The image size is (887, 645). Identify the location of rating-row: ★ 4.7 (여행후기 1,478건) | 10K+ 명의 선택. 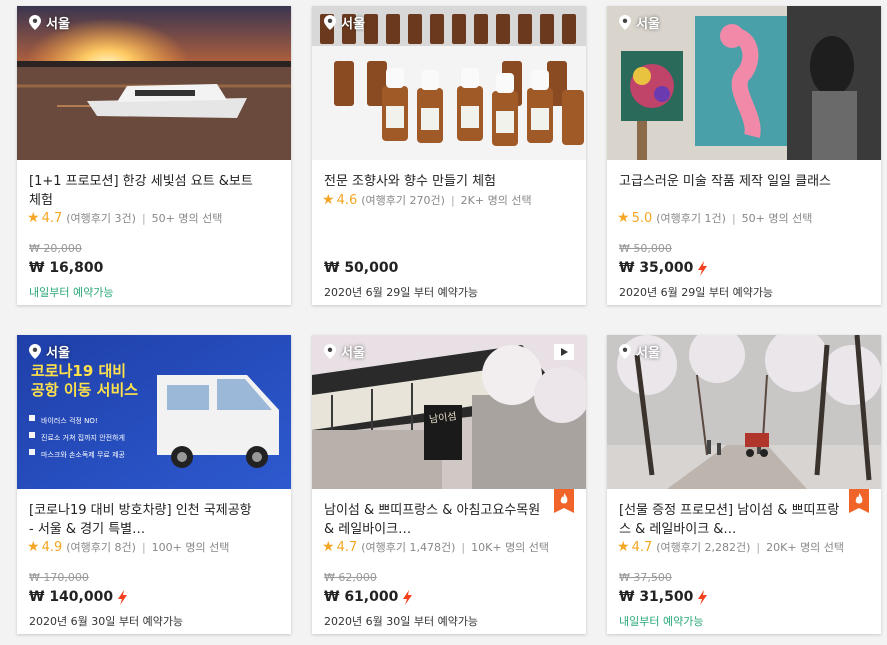
(435, 547).